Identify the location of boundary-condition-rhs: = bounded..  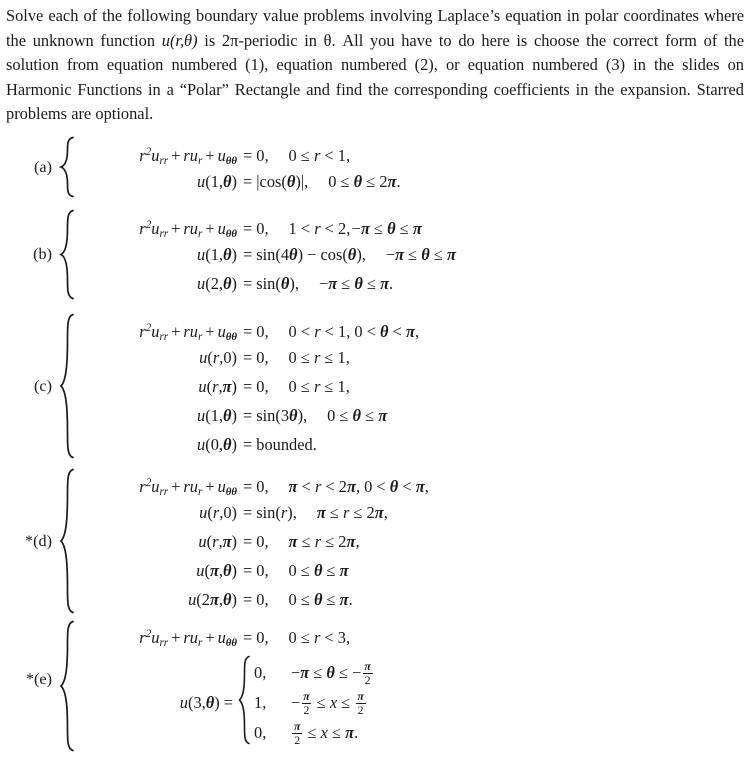
(280, 444).